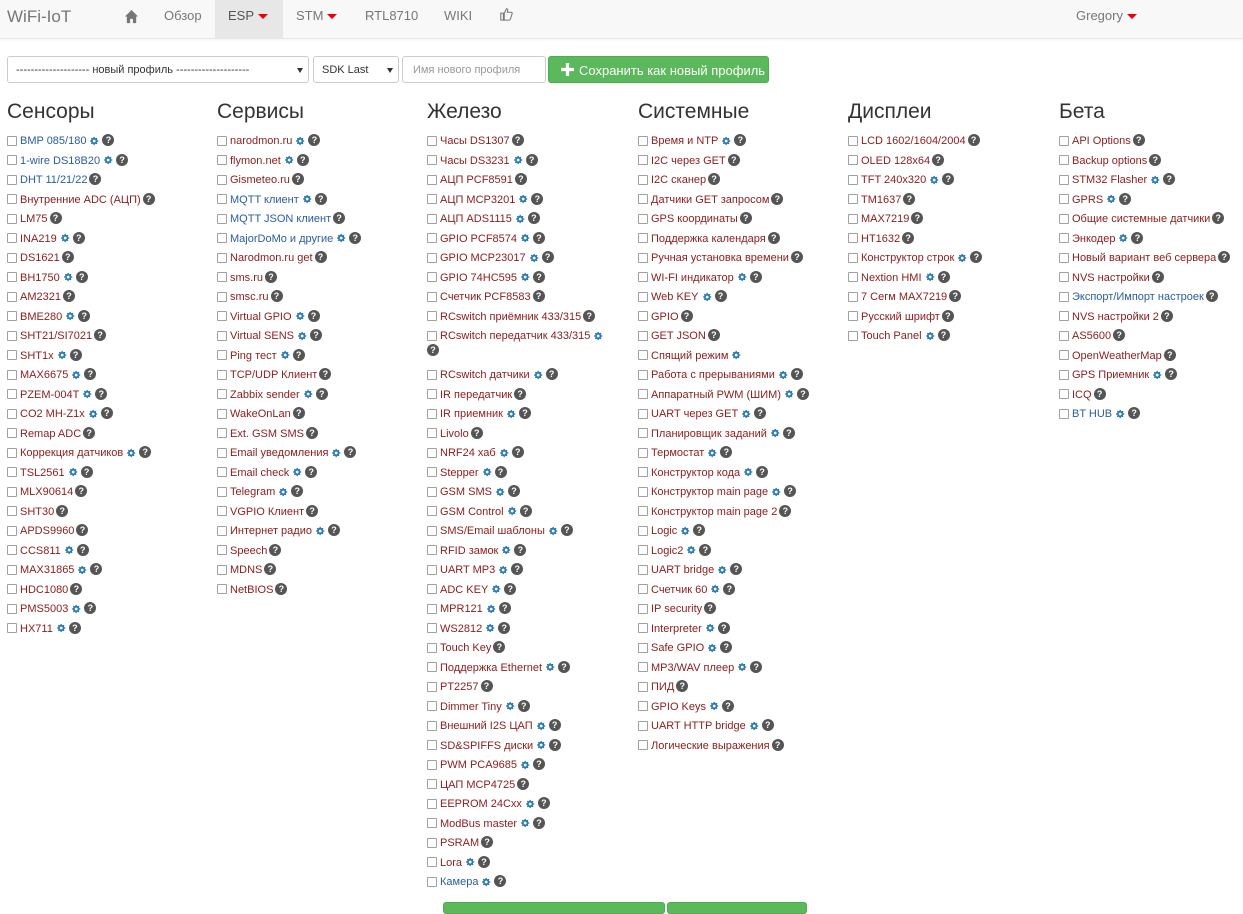  Describe the element at coordinates (710, 746) in the screenshot. I see `module-link: Логические выражения` at that location.